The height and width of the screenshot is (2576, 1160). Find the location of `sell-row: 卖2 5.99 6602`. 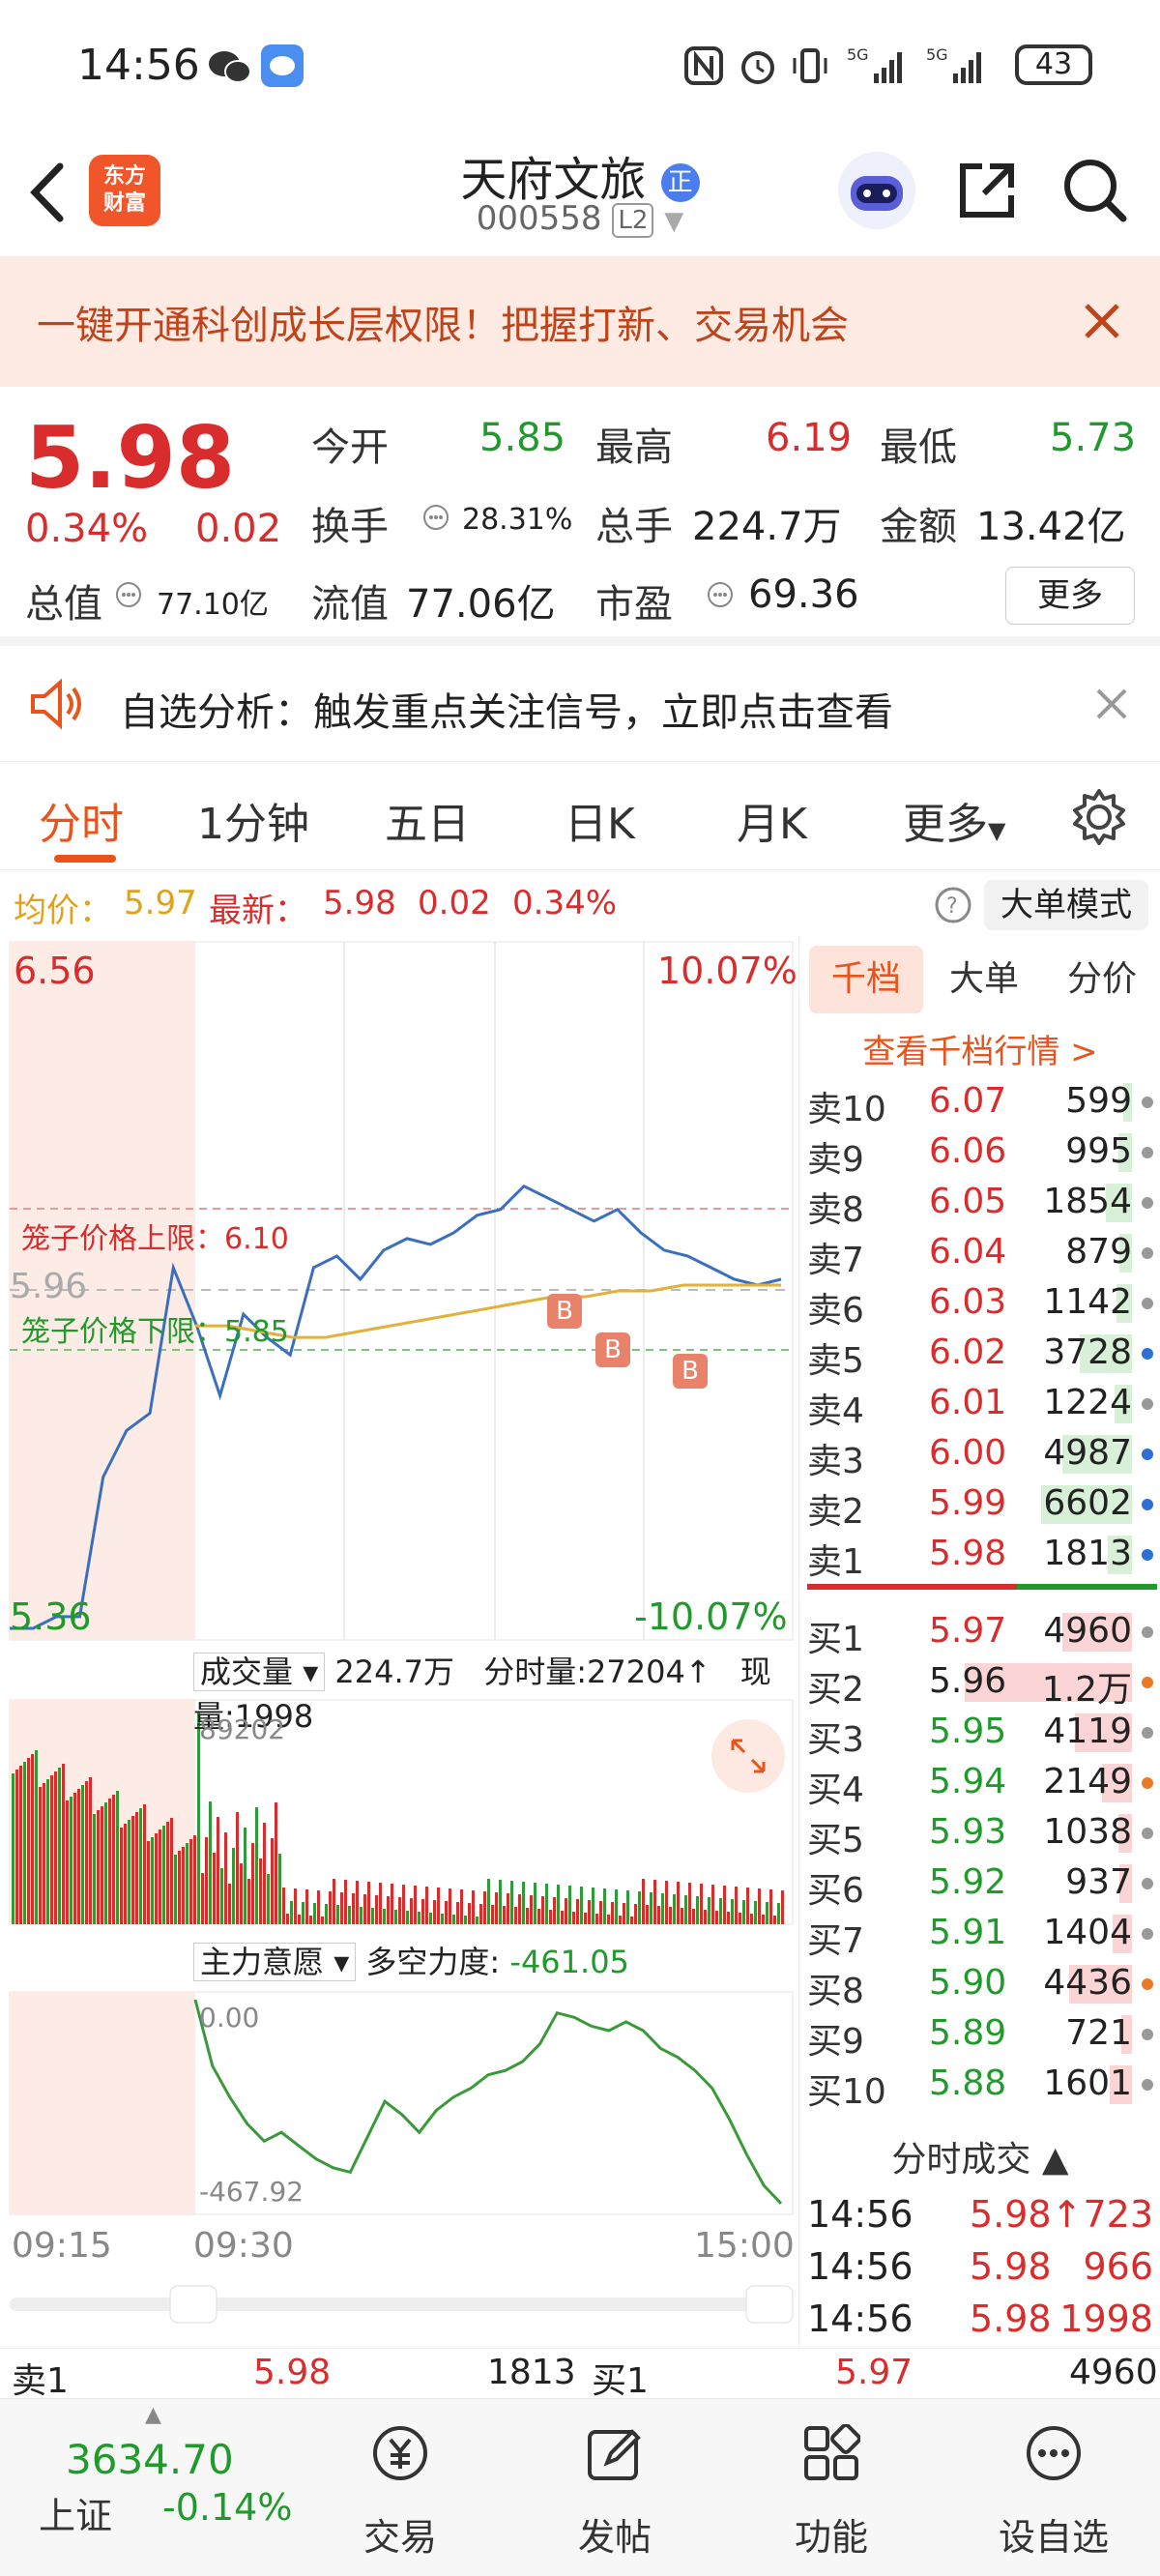

sell-row: 卖2 5.99 6602 is located at coordinates (980, 1505).